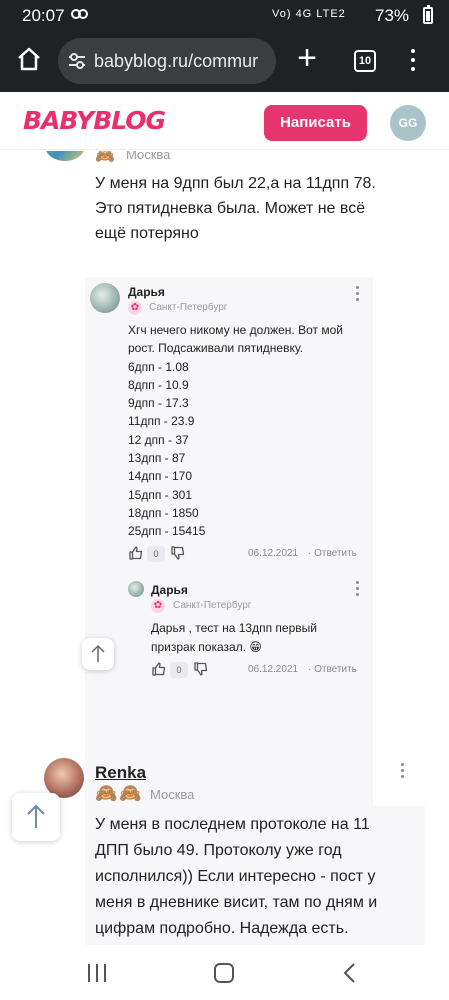 This screenshot has height=1000, width=449. I want to click on site-settings-icon, so click(77, 61).